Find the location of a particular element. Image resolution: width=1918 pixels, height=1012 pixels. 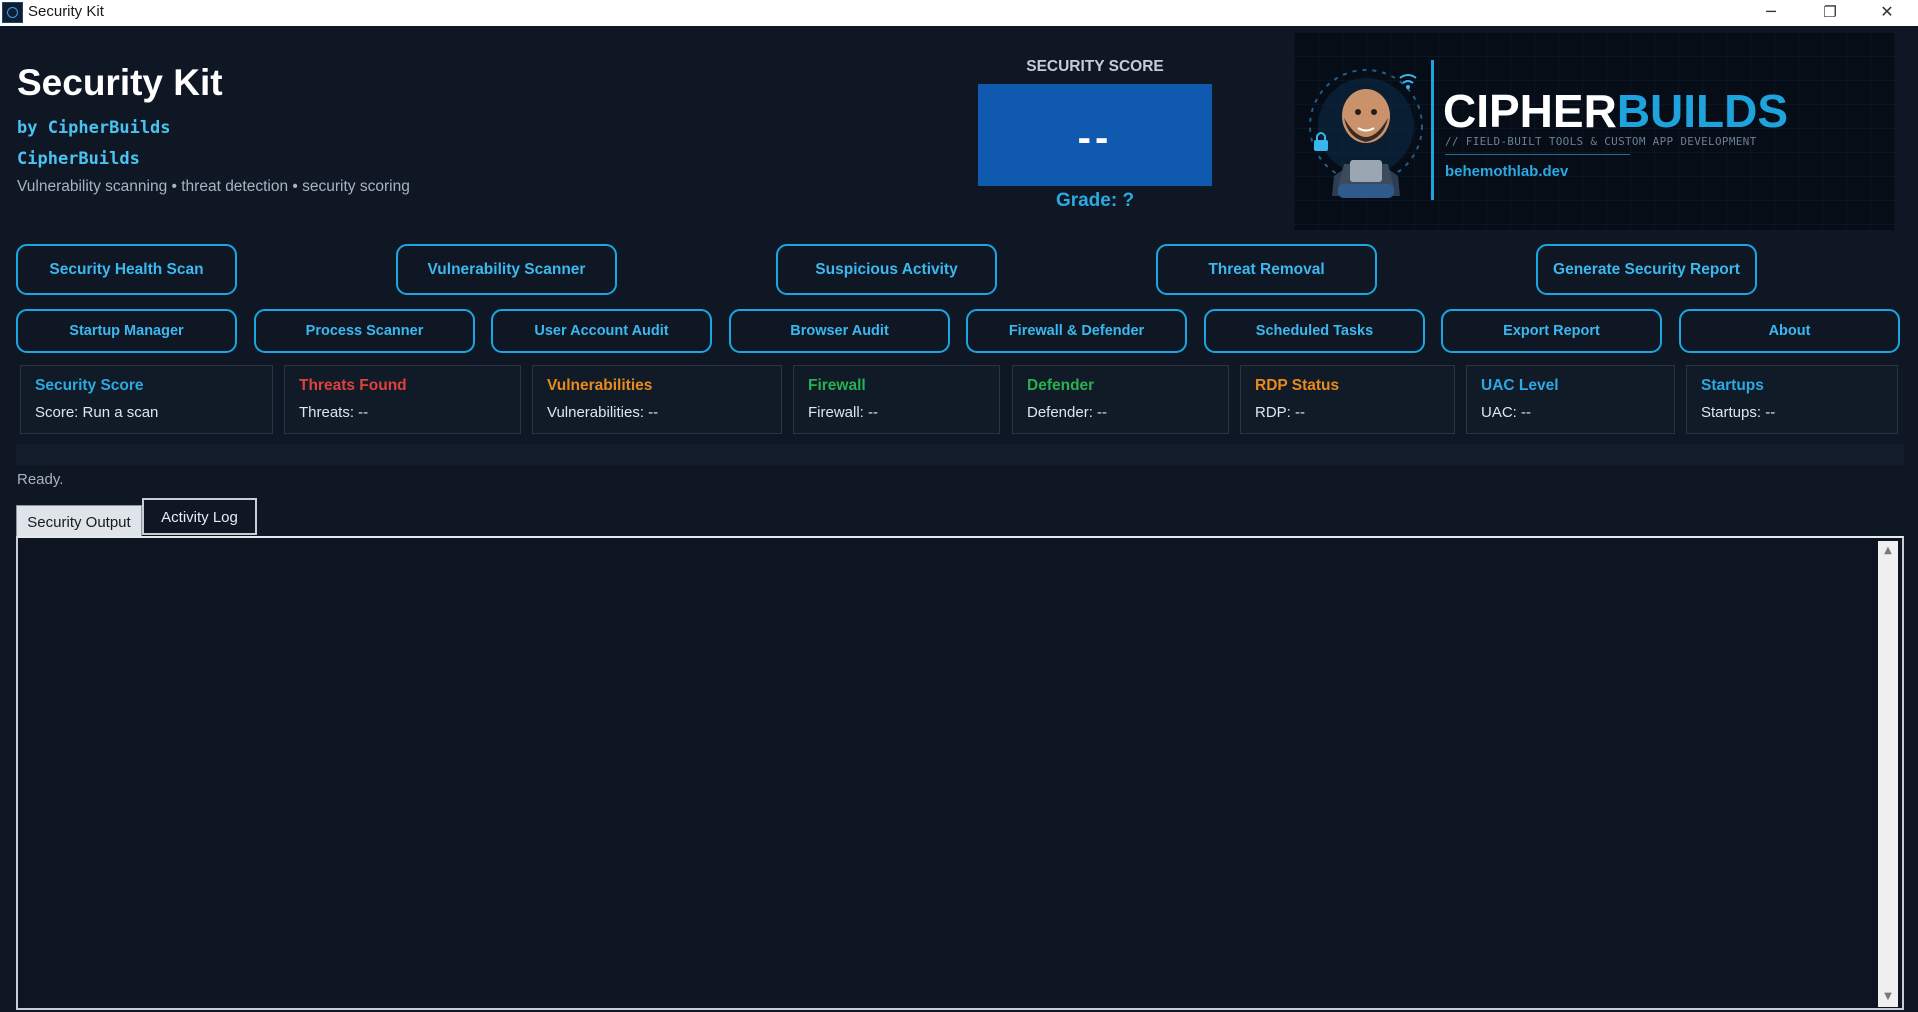

card-uac-level: UAC Level UAC: -- is located at coordinates (1570, 399).